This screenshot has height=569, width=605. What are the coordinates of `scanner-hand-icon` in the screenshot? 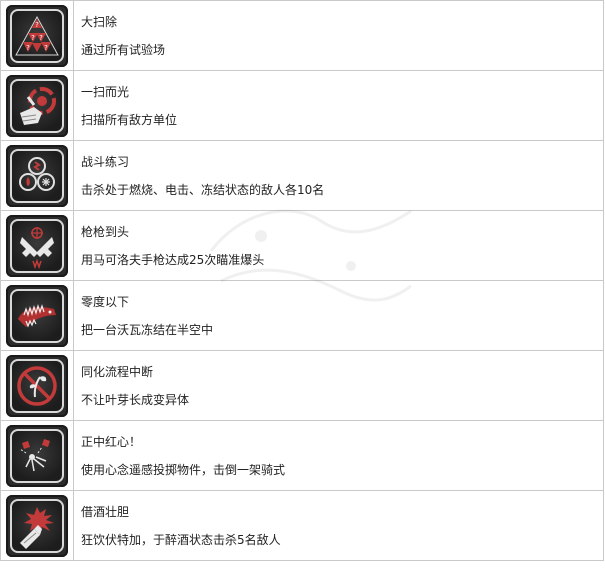 It's located at (37, 105).